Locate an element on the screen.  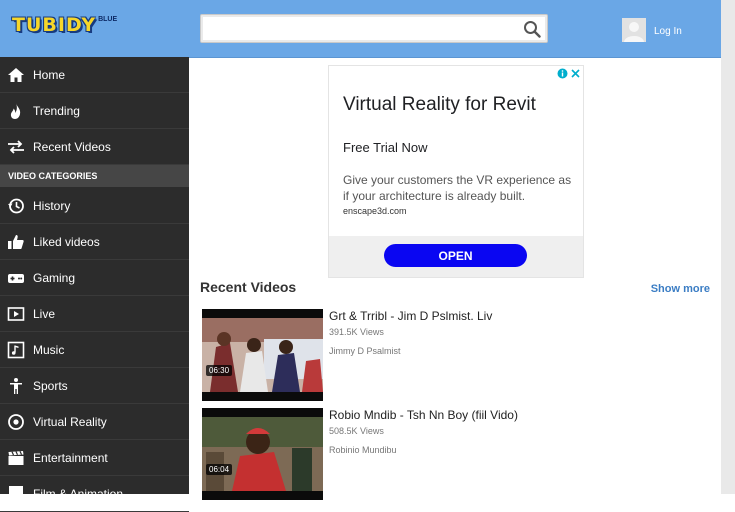
sidebar-item-label: Live is located at coordinates (44, 313).